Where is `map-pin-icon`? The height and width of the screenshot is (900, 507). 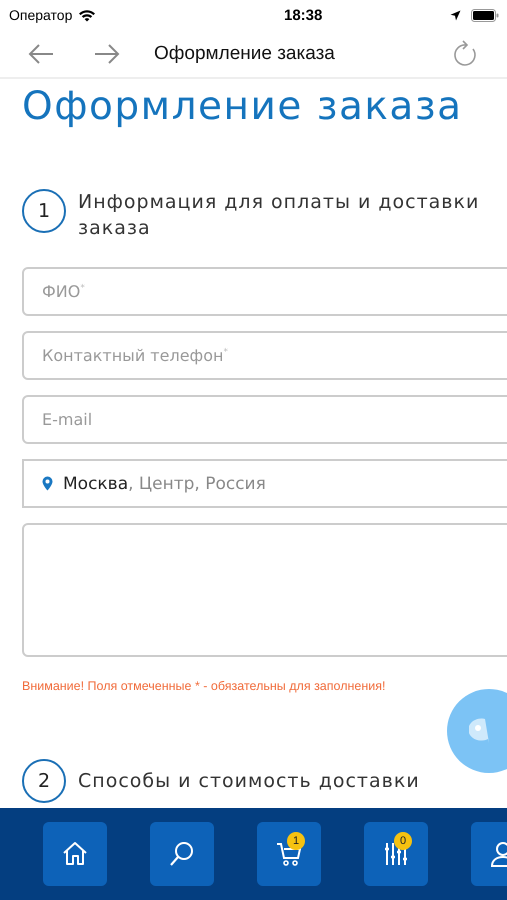 map-pin-icon is located at coordinates (47, 483).